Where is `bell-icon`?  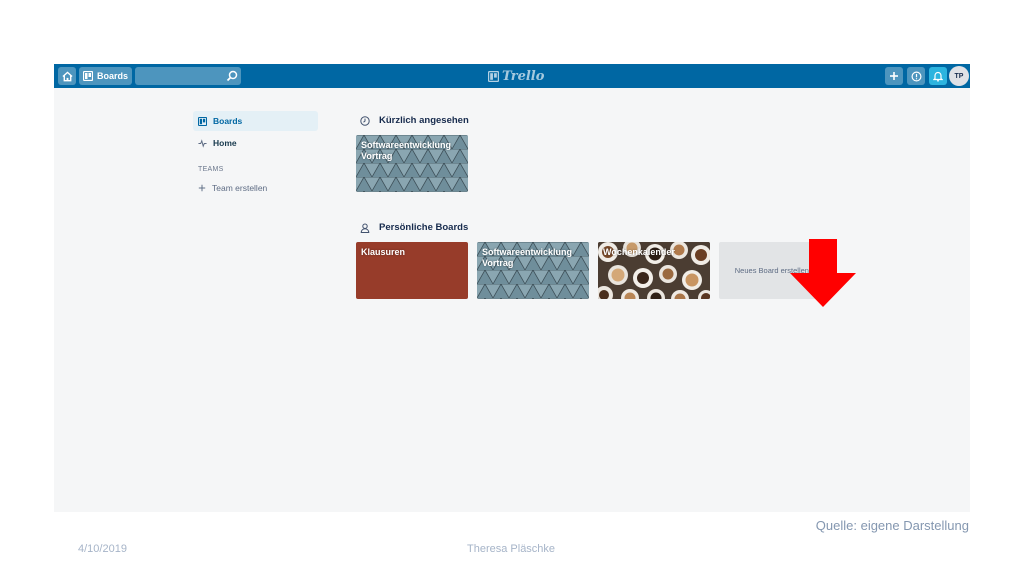 bell-icon is located at coordinates (938, 76).